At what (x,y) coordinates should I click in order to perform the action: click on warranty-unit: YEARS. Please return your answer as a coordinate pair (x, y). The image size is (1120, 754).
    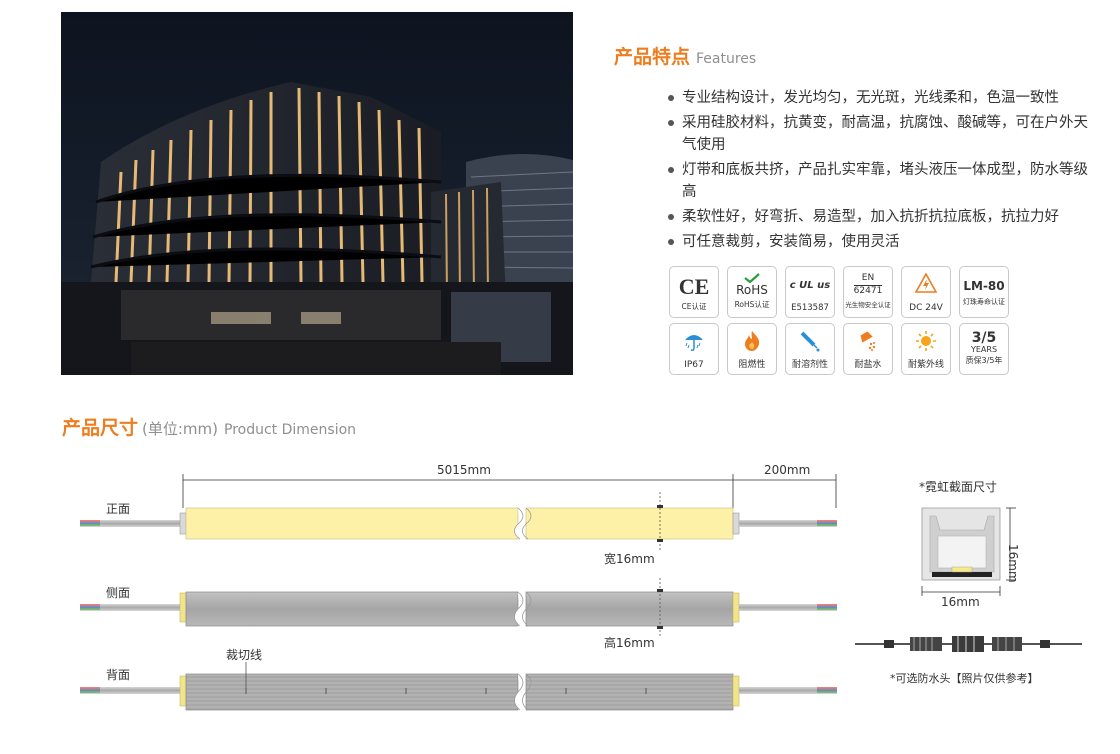
    Looking at the image, I should click on (984, 349).